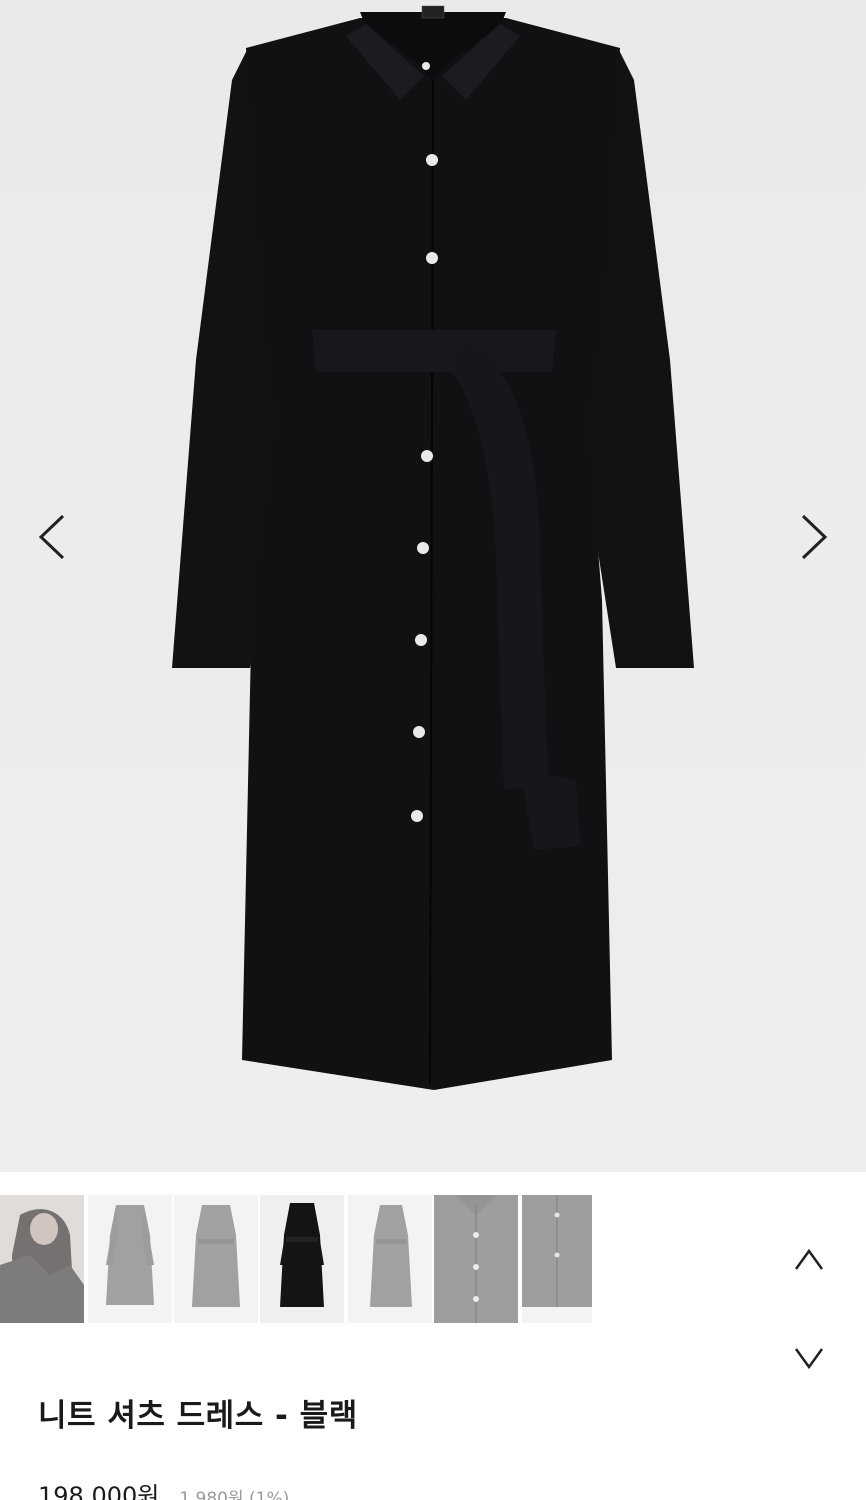  I want to click on thumbnail-scroll-down-button, so click(809, 1358).